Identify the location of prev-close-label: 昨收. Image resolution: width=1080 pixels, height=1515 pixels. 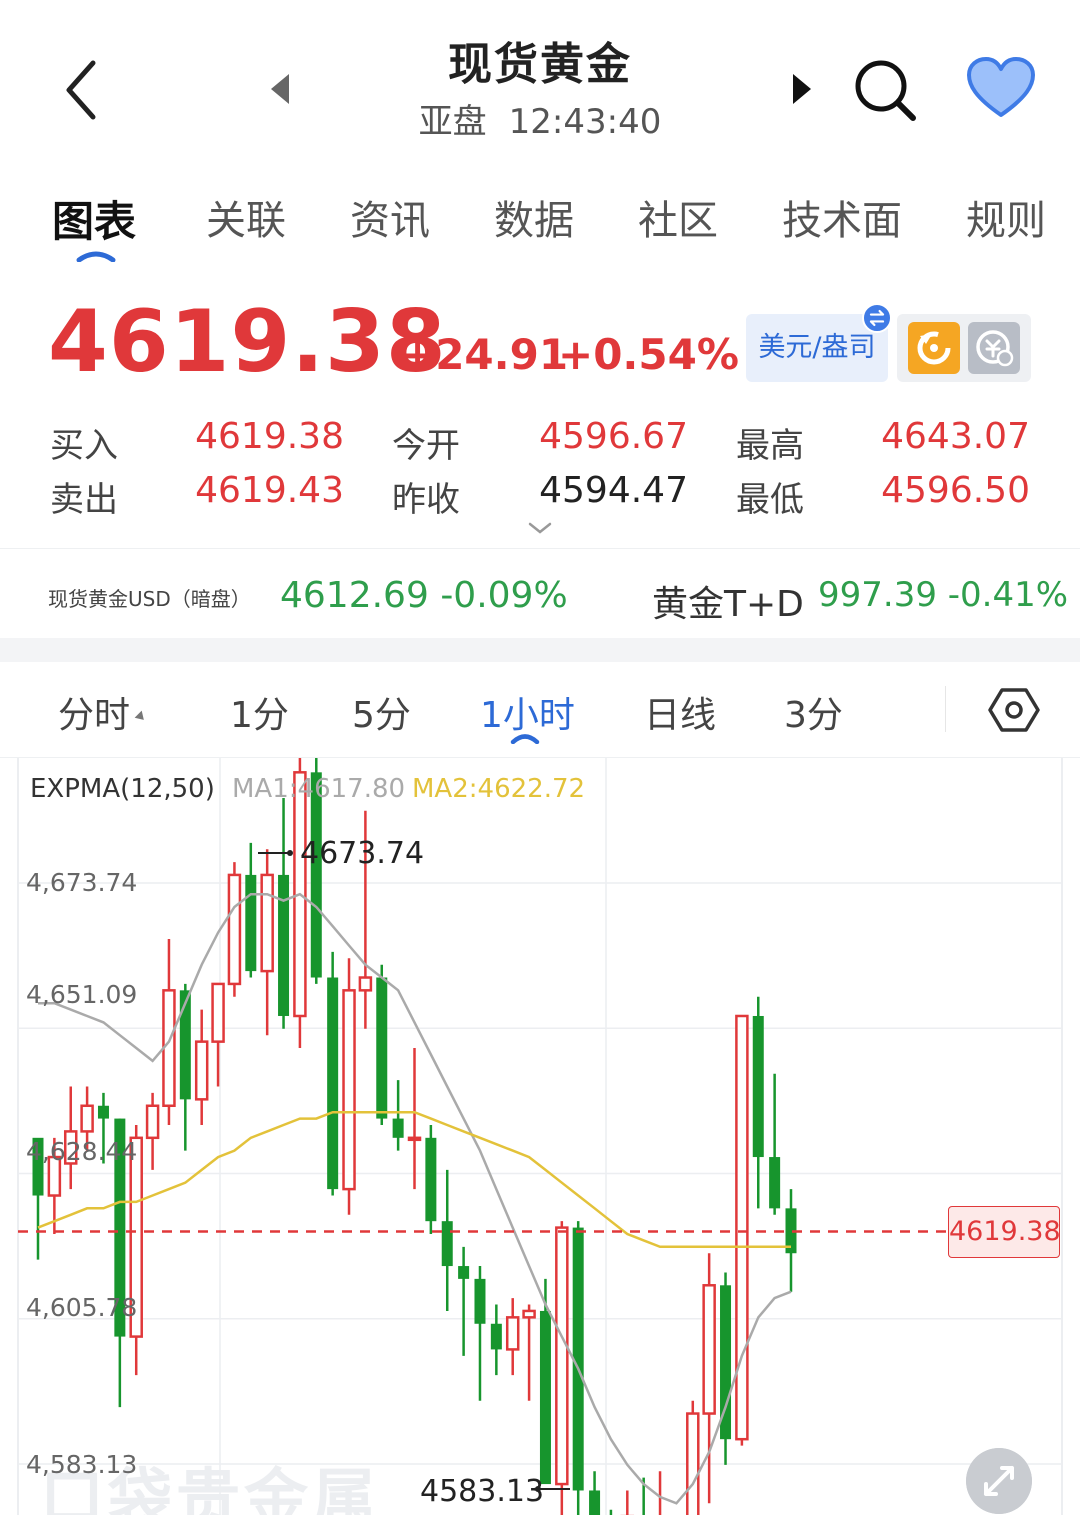
(426, 500).